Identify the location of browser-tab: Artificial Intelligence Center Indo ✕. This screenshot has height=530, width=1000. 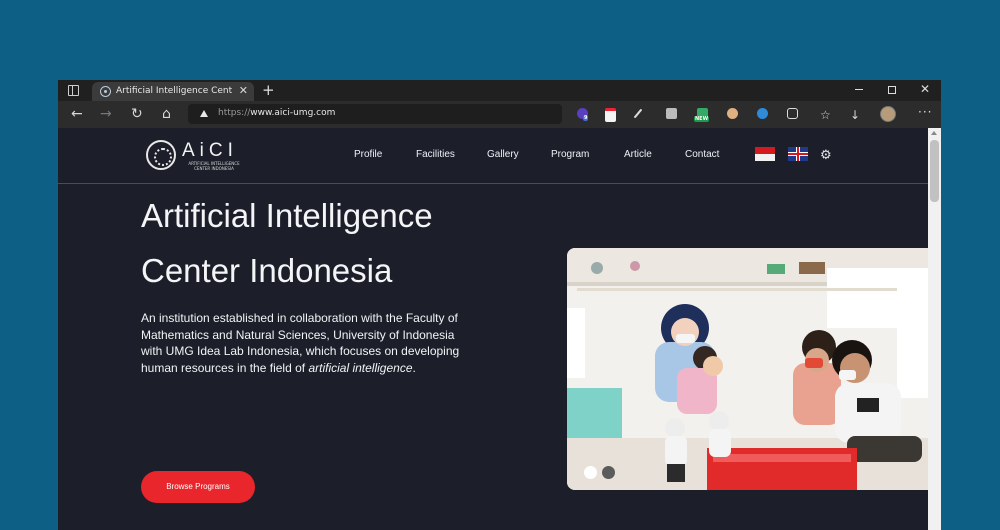
(173, 91).